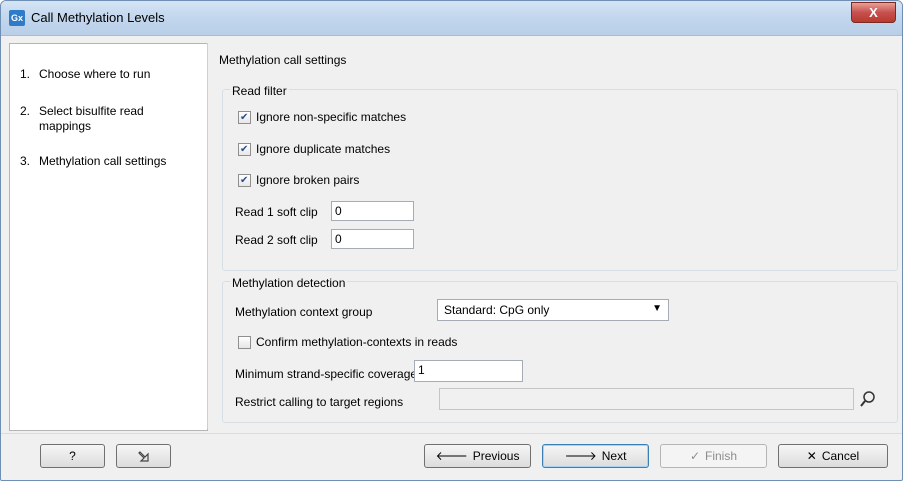 This screenshot has height=481, width=903. Describe the element at coordinates (811, 456) in the screenshot. I see `close-icon: ✕` at that location.